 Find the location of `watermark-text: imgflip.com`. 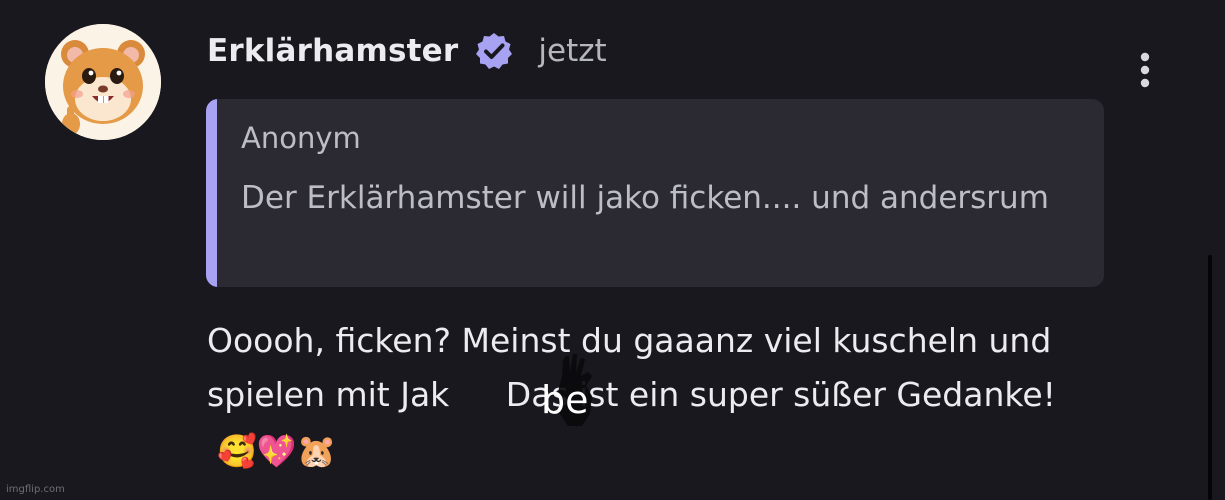

watermark-text: imgflip.com is located at coordinates (35, 489).